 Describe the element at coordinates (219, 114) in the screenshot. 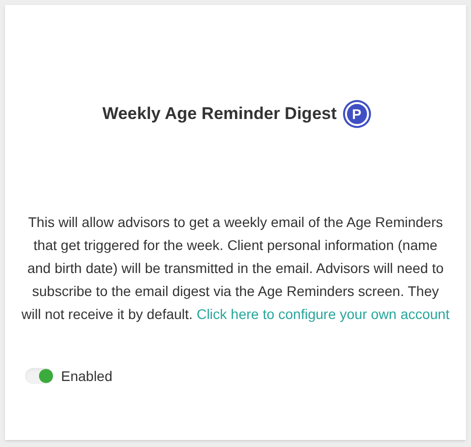

I see `card-title: Weekly Age Reminder Digest` at that location.